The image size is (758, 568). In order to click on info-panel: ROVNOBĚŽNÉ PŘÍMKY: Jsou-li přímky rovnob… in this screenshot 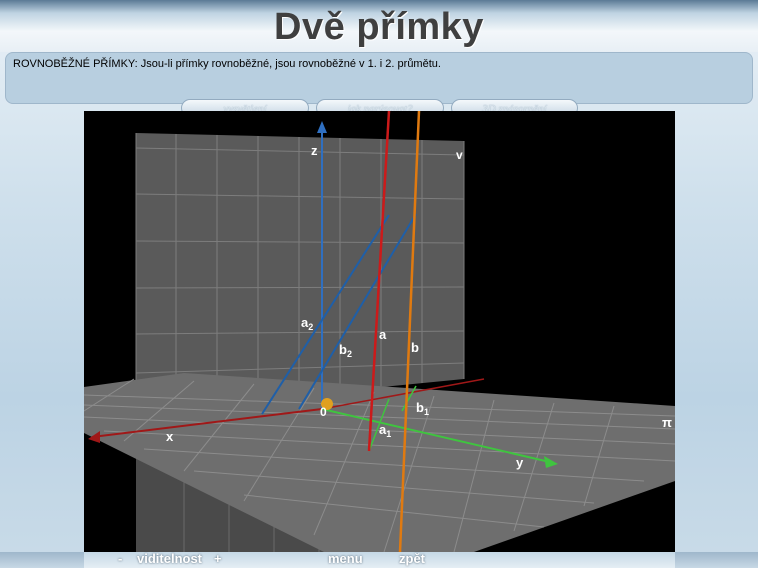, I will do `click(379, 78)`.